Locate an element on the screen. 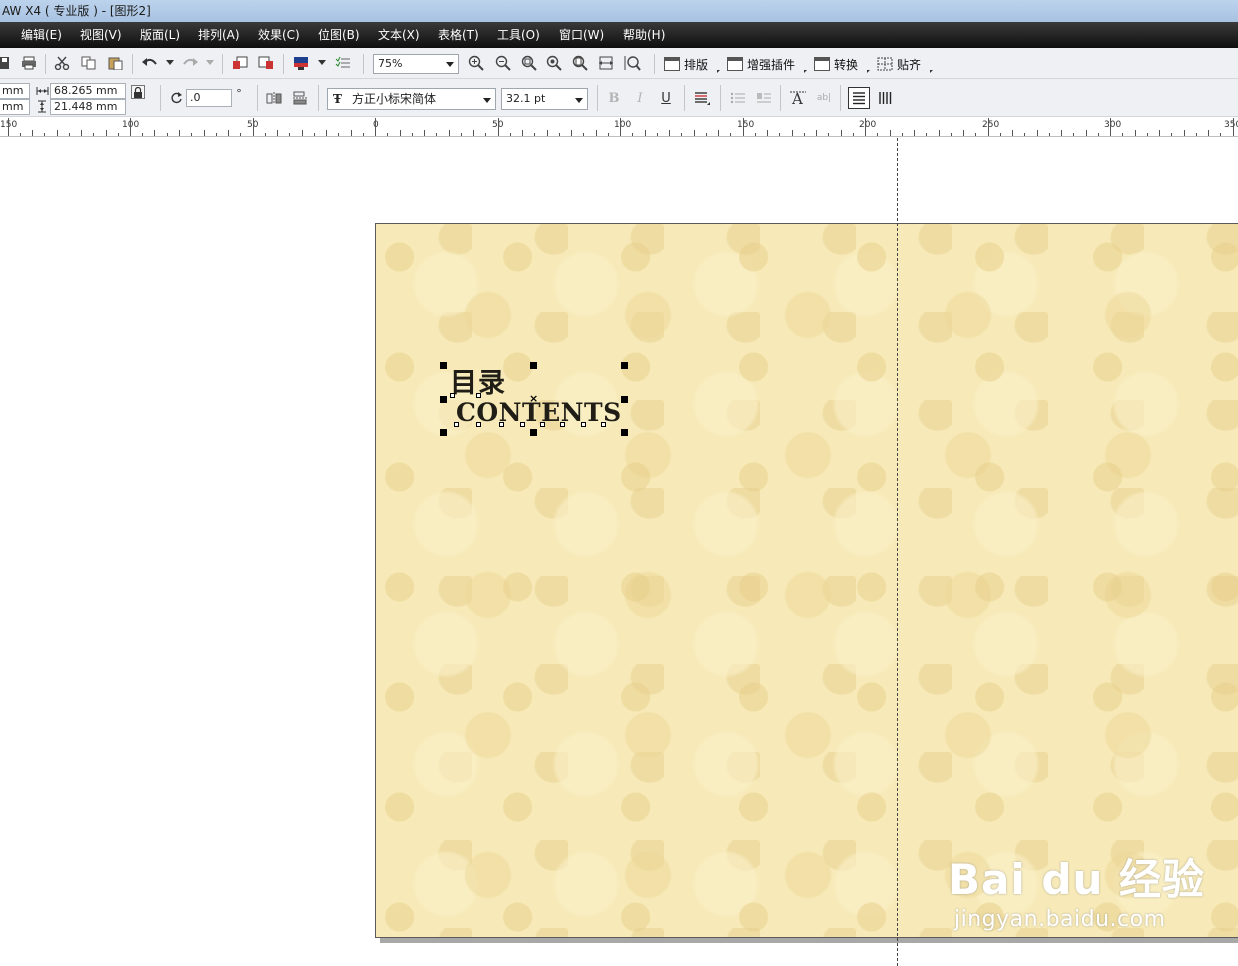 The image size is (1238, 966). zoom-to-page-width-icon is located at coordinates (606, 63).